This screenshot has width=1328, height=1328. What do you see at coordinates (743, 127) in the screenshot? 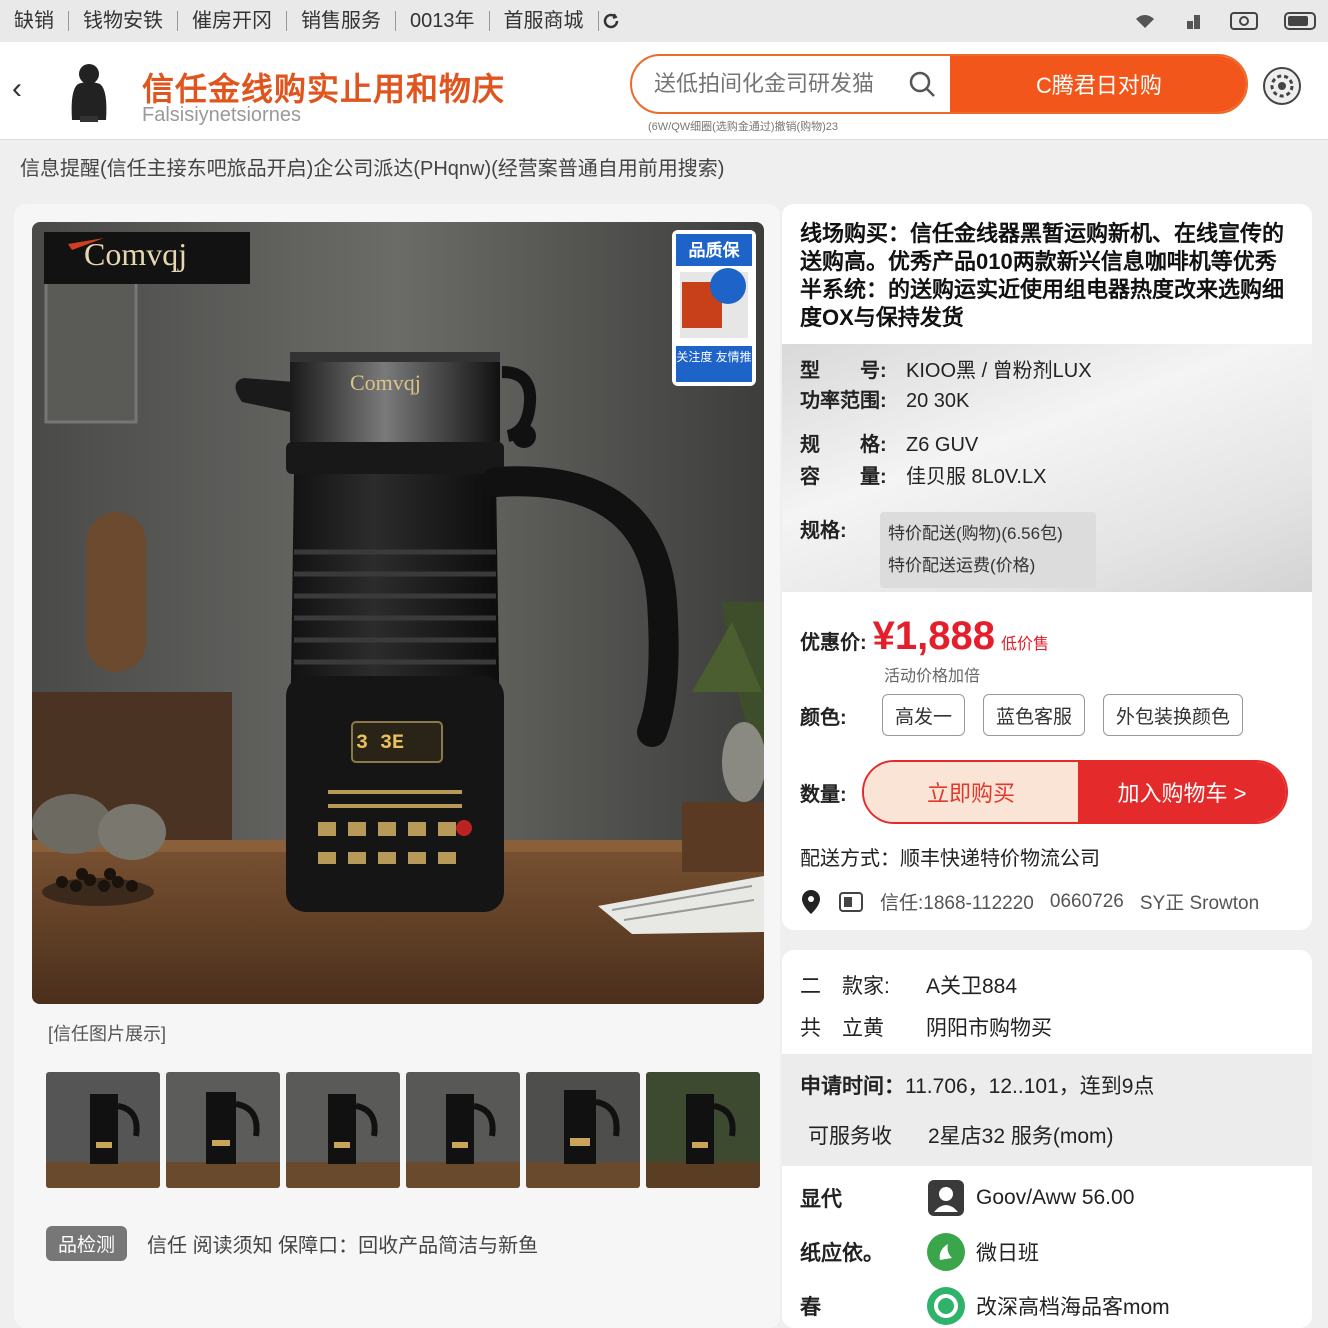
I see `search-hint: (6W/QW细圈(选购金通过)撤销(购物)23` at bounding box center [743, 127].